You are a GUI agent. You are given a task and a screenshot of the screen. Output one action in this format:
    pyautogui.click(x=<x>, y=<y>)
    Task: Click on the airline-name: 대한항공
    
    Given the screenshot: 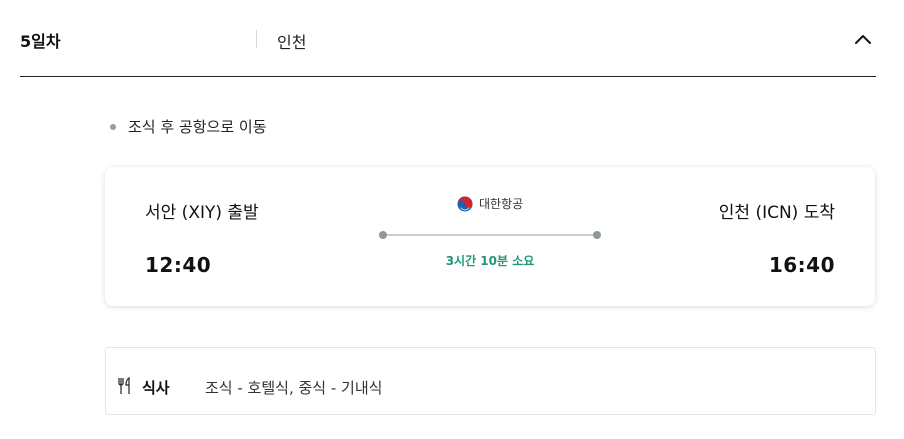 What is the action you would take?
    pyautogui.click(x=501, y=204)
    